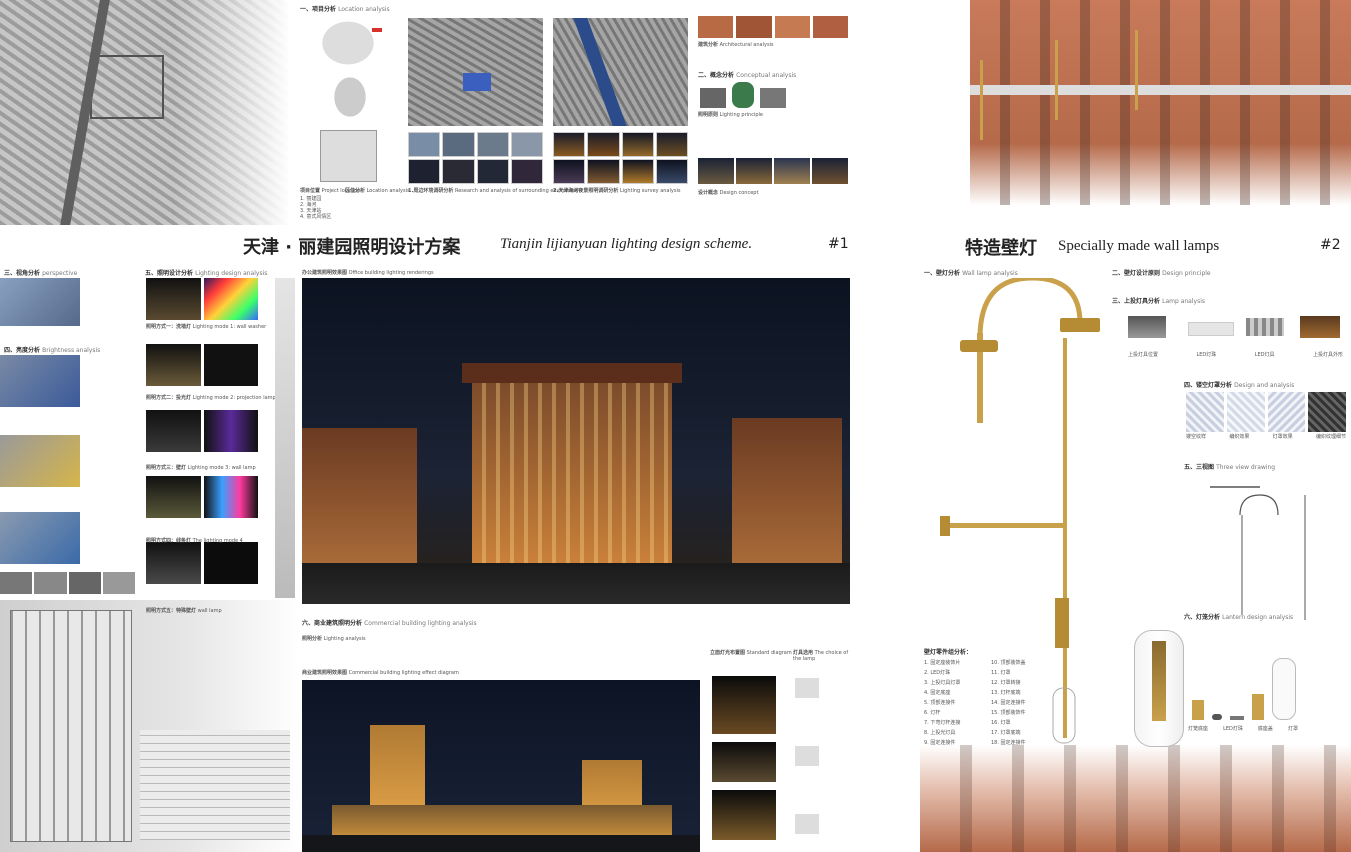 Image resolution: width=1351 pixels, height=852 pixels. What do you see at coordinates (359, 495) in the screenshot?
I see `left-building` at bounding box center [359, 495].